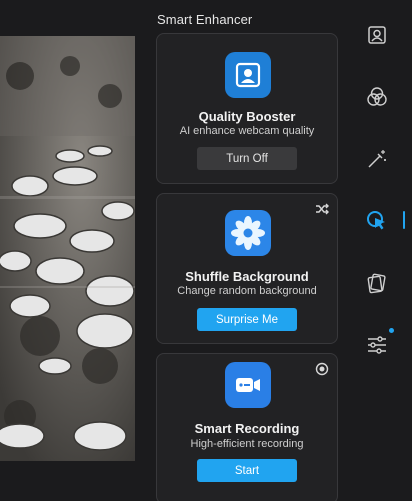  Describe the element at coordinates (404, 220) in the screenshot. I see `active-indicator` at that location.